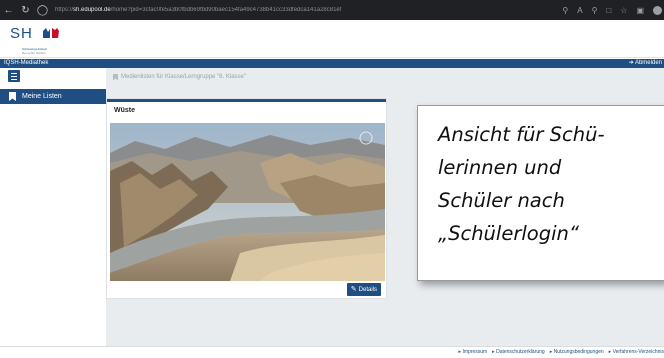 This screenshot has width=664, height=358. I want to click on edit-icon: ✎, so click(353, 289).